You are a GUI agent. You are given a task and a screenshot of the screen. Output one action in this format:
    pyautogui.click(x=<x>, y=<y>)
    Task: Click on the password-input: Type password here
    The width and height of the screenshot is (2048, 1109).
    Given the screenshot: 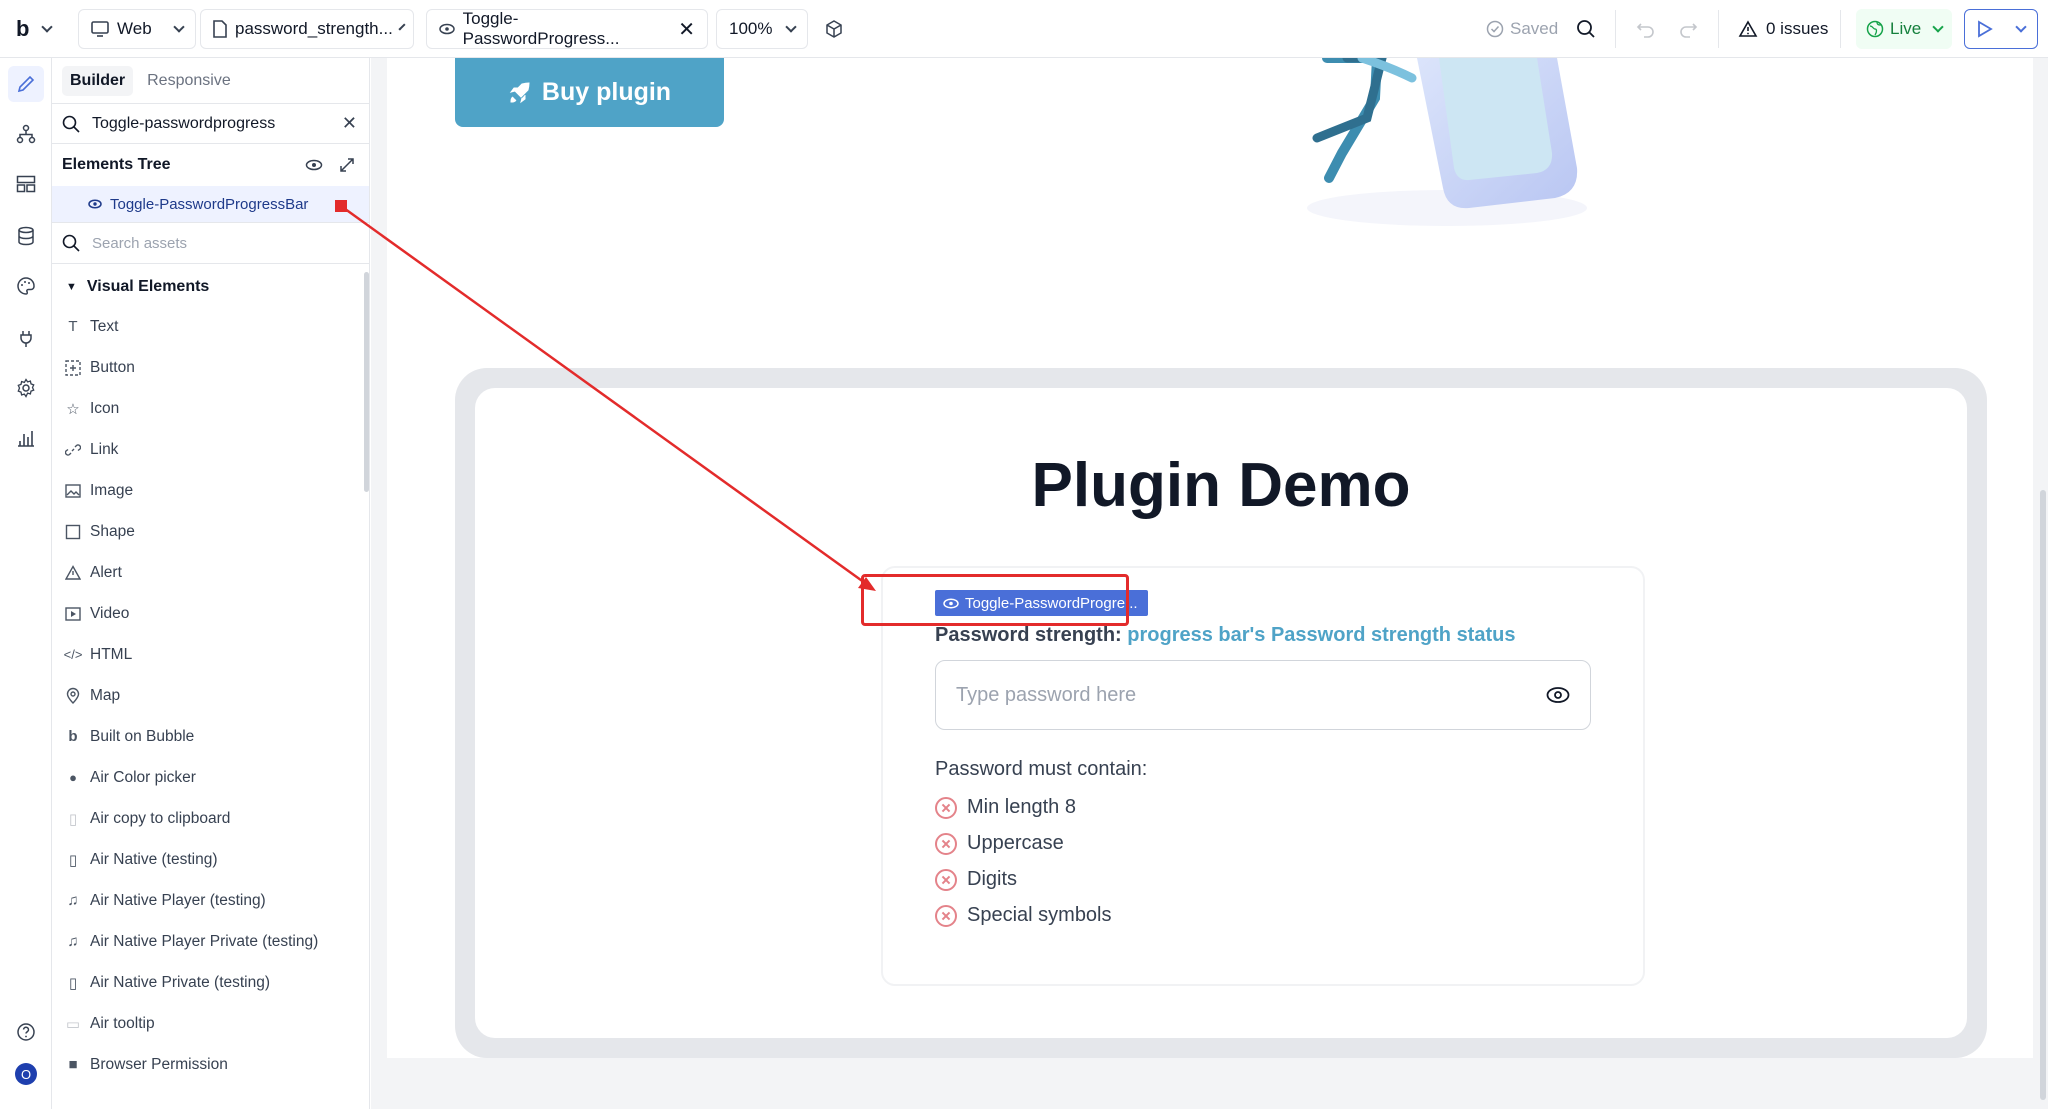 What is the action you would take?
    pyautogui.click(x=1263, y=695)
    